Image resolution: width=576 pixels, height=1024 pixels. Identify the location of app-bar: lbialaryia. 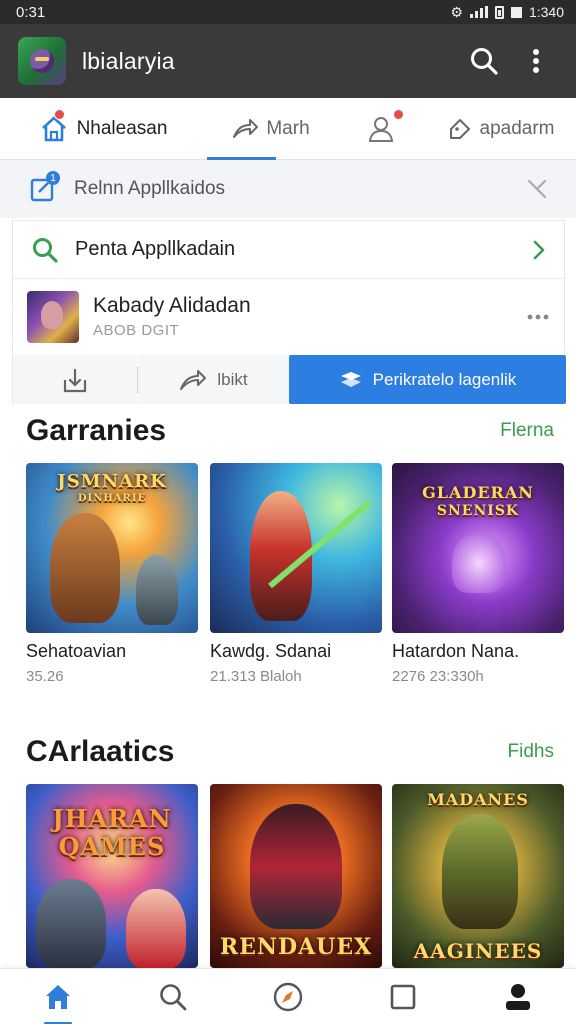
(288, 61).